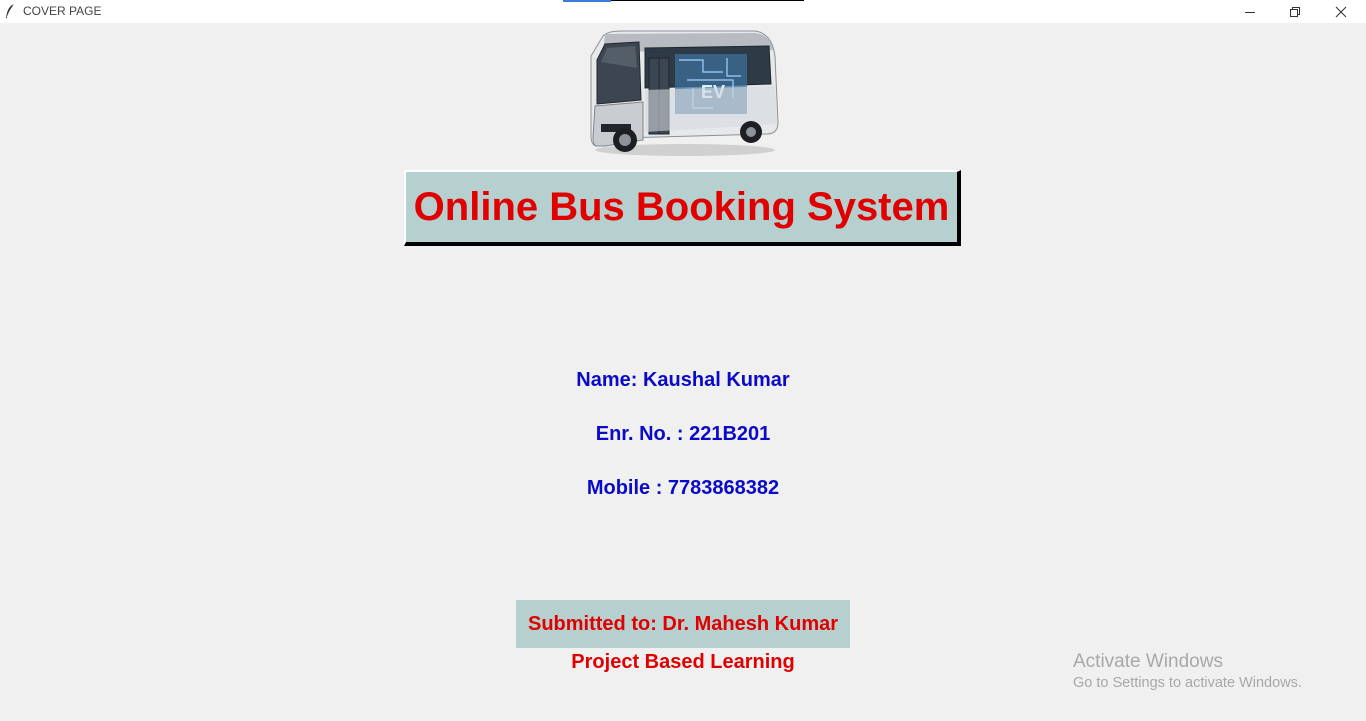 This screenshot has width=1366, height=721. I want to click on enrollment-number: Enr. No. : 221B201, so click(683, 434).